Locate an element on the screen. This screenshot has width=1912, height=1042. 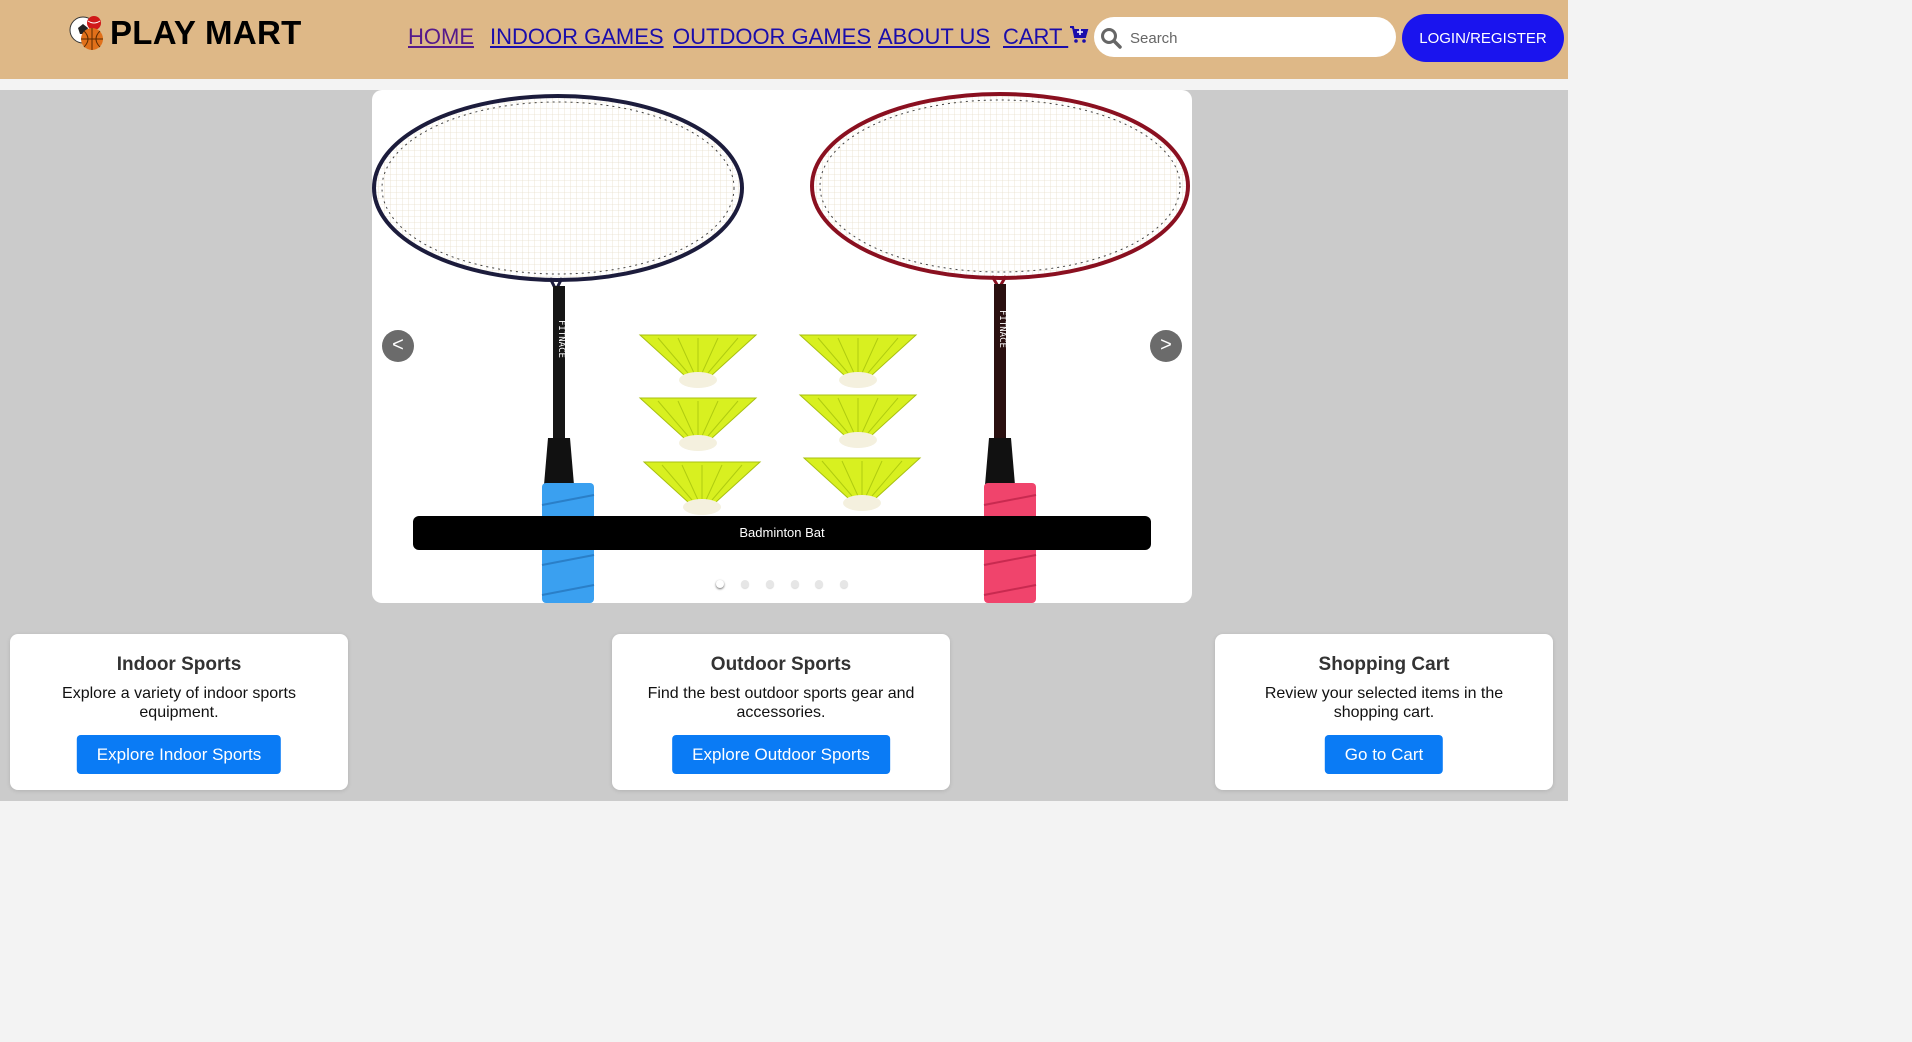
racket-print-right: FITNACE is located at coordinates (1002, 329).